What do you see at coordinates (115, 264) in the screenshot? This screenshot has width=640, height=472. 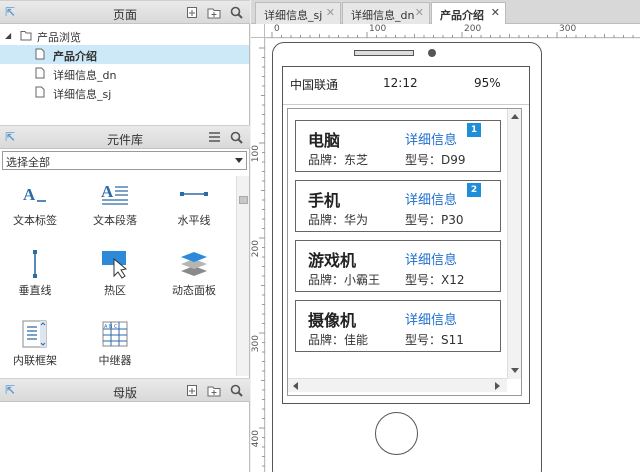 I see `hotspot-icon` at bounding box center [115, 264].